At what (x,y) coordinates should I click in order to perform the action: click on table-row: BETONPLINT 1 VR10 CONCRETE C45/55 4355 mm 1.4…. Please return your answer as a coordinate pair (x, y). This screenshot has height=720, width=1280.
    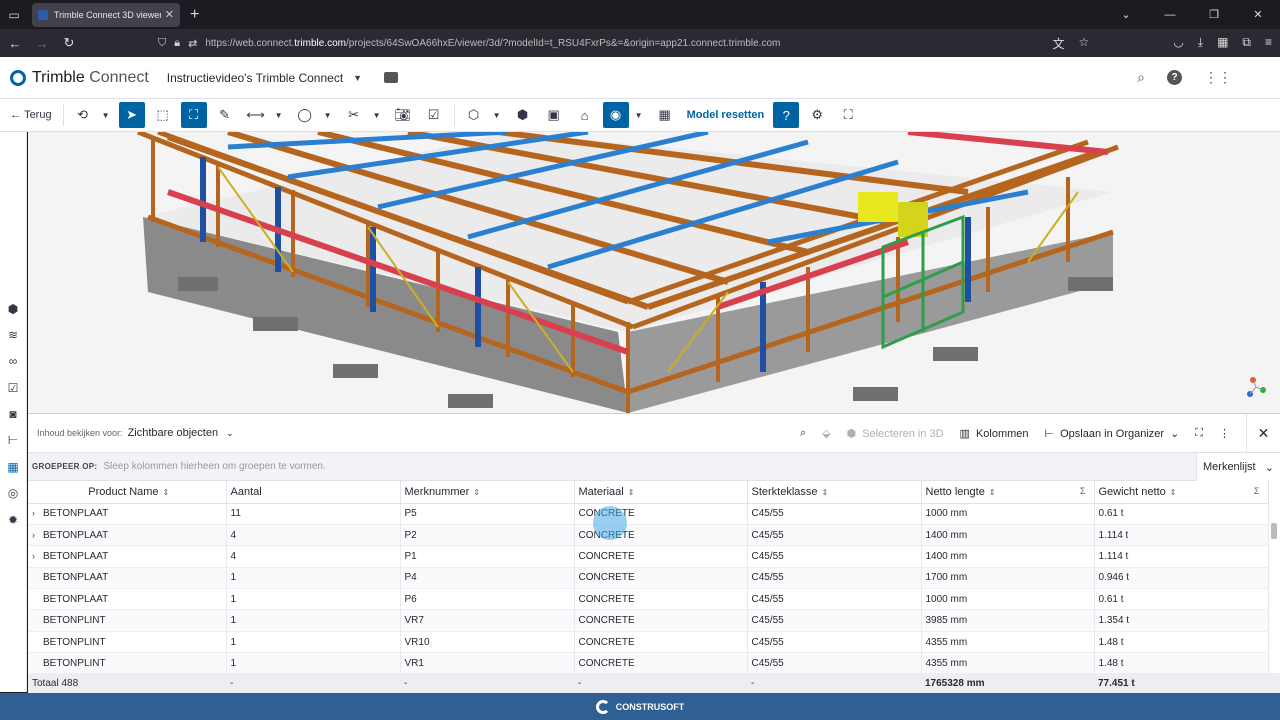
    Looking at the image, I should click on (648, 642).